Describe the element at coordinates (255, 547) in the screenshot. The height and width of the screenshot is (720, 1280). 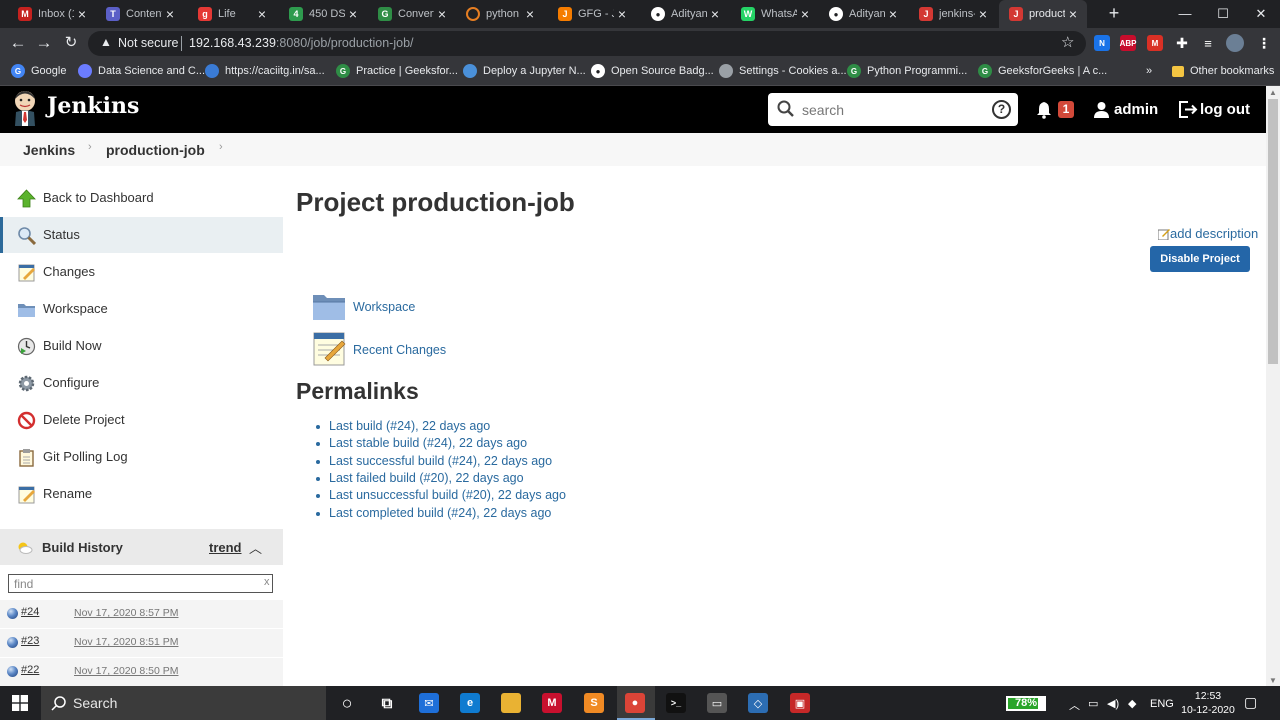
I see `collapse-chevron-icon: ︿` at that location.